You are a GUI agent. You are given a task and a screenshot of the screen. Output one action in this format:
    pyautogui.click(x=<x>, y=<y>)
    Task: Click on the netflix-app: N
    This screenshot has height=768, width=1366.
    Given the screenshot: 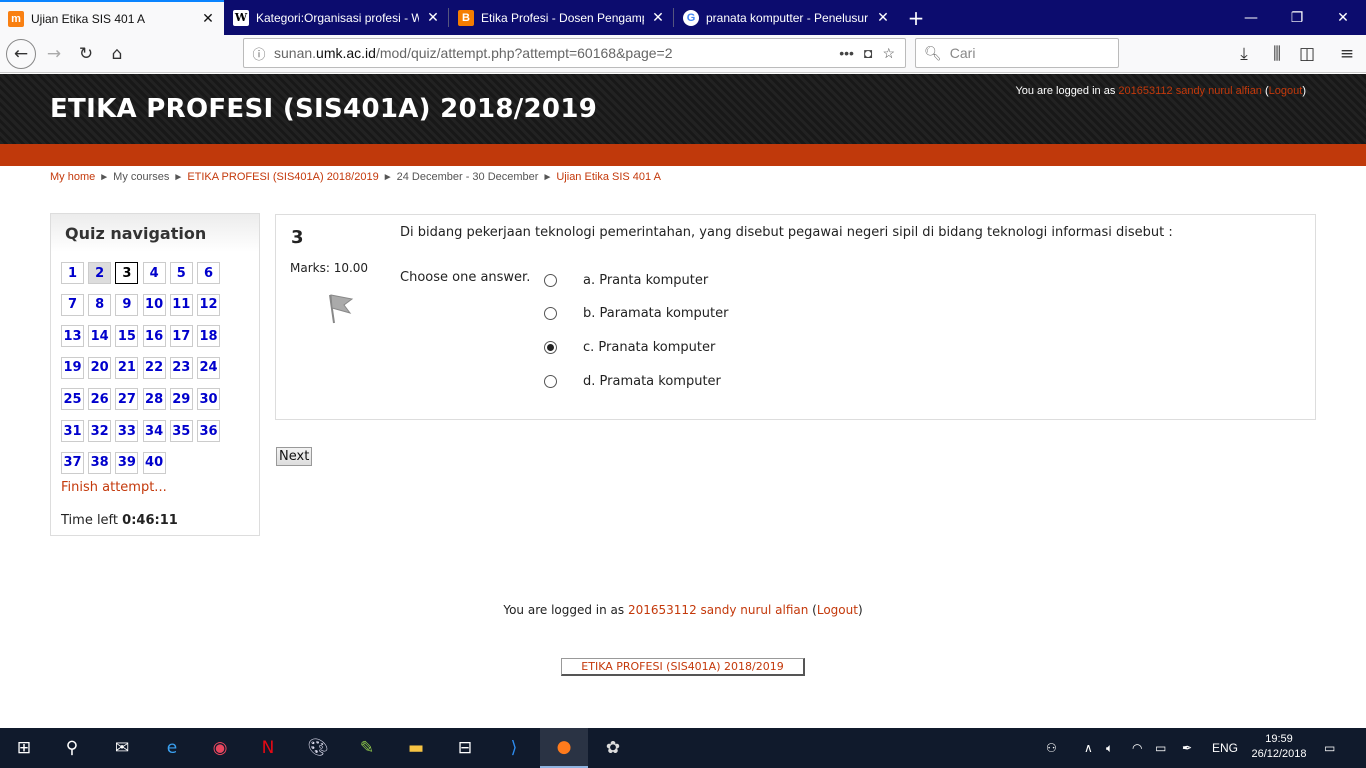 What is the action you would take?
    pyautogui.click(x=268, y=748)
    